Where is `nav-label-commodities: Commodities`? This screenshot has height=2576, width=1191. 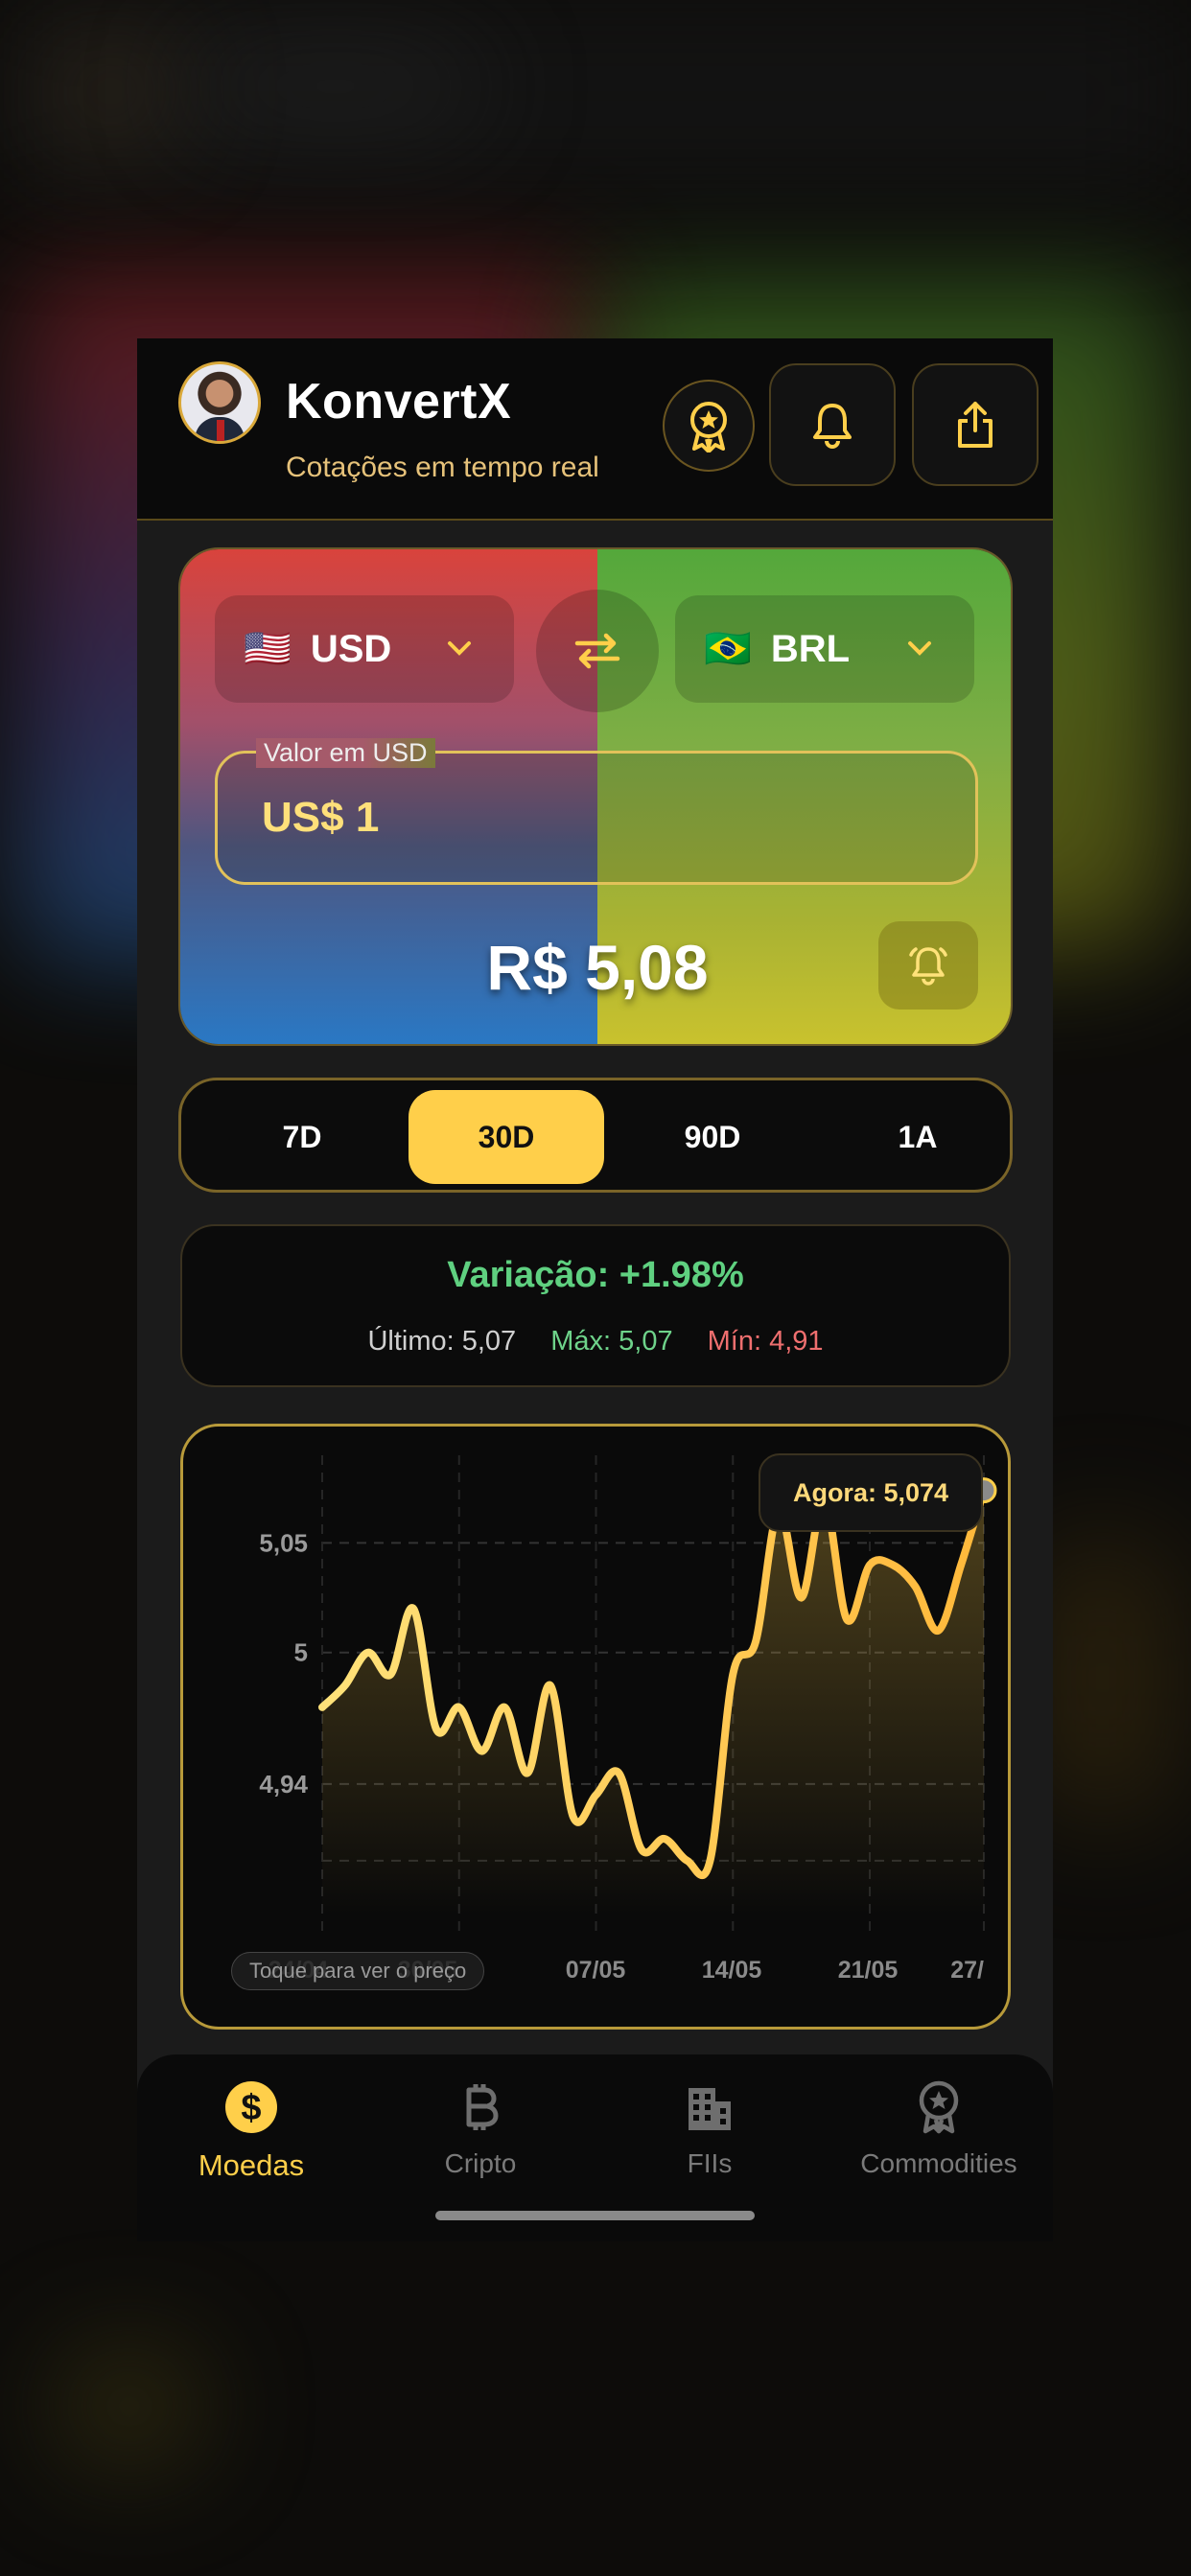 nav-label-commodities: Commodities is located at coordinates (938, 2163).